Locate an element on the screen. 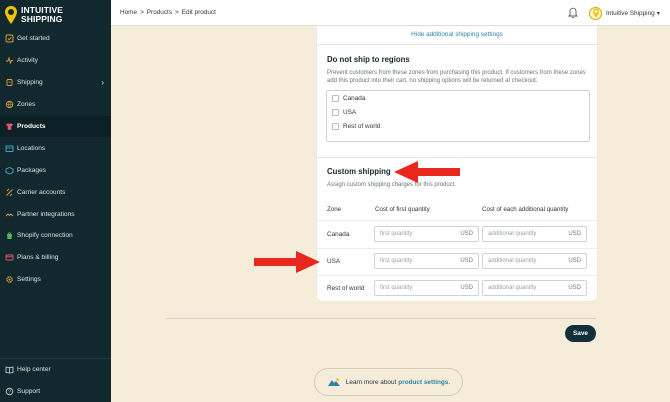 This screenshot has height=402, width=670. bell-icon is located at coordinates (573, 12).